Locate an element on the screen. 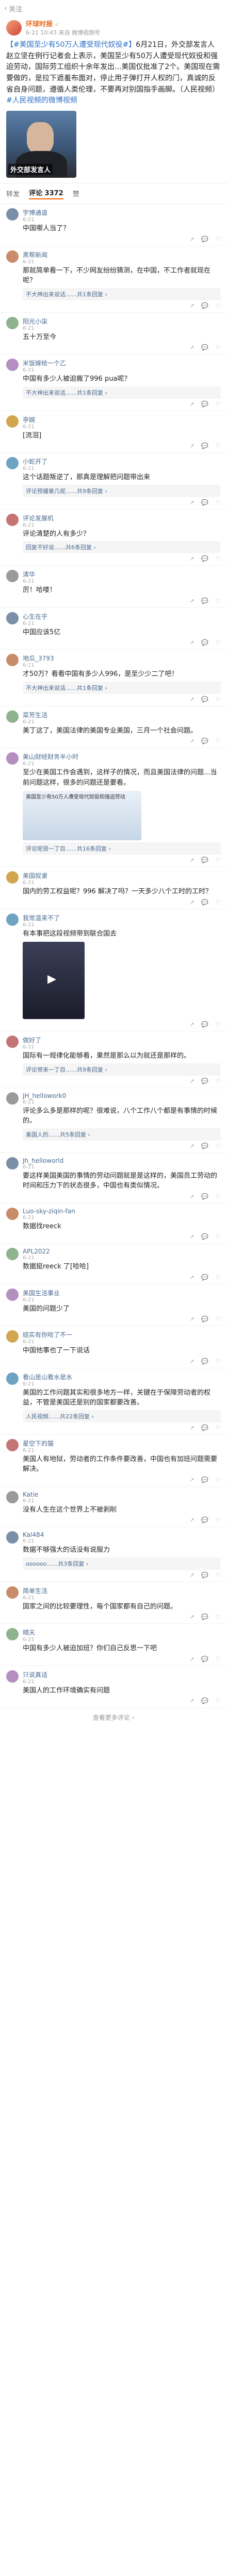  comment-author: 亭婉 is located at coordinates (122, 419).